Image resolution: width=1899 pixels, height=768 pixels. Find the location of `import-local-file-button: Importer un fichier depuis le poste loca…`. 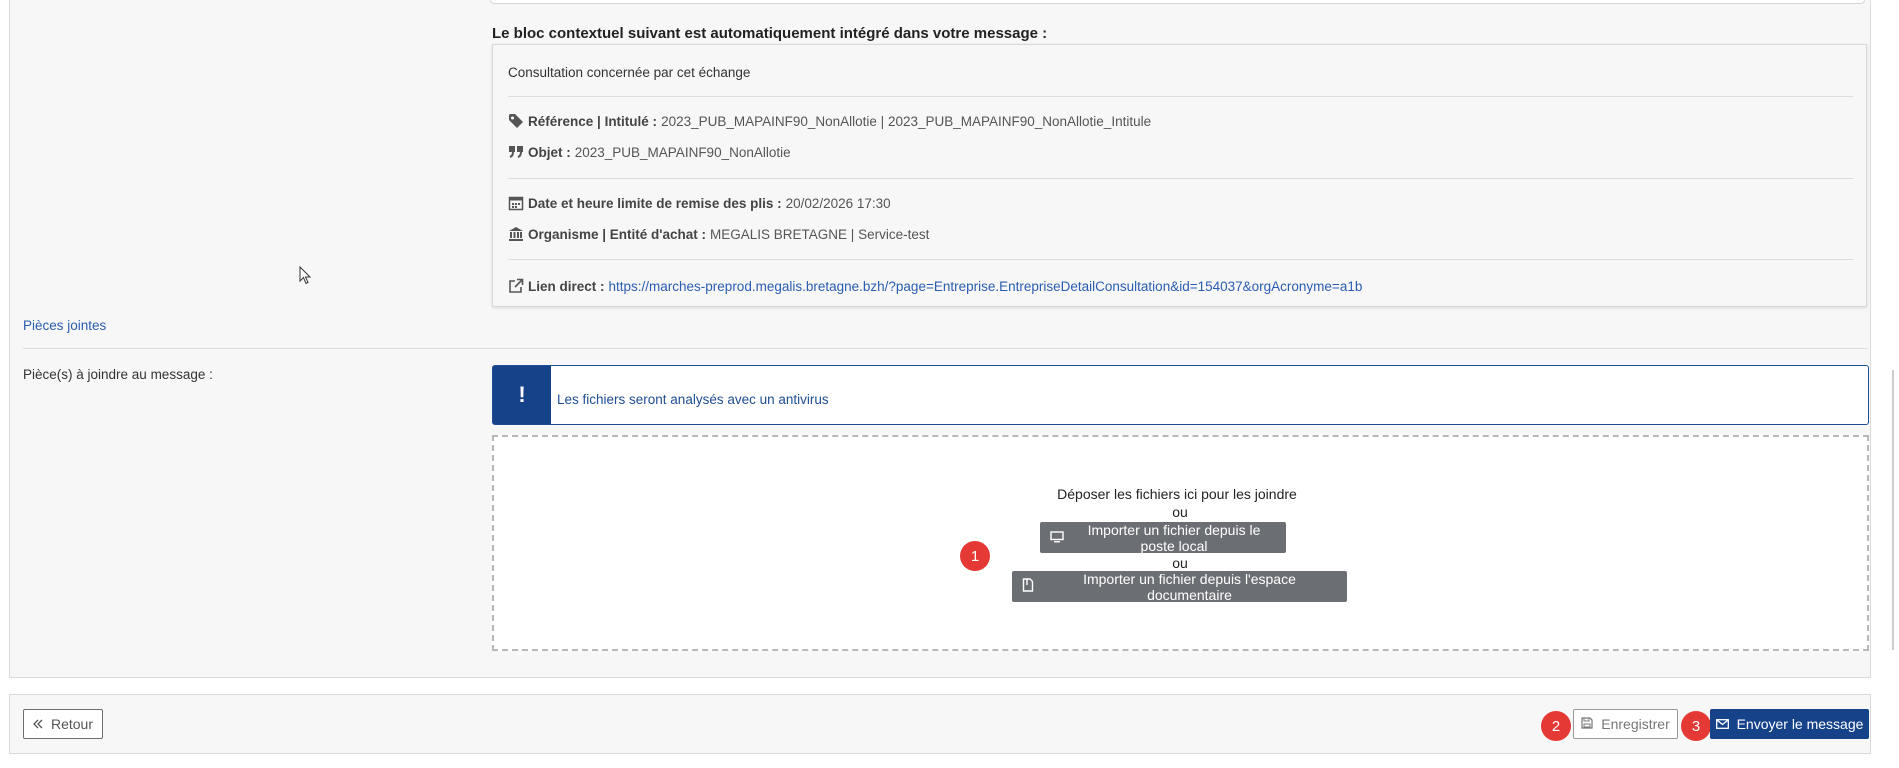

import-local-file-button: Importer un fichier depuis le poste loca… is located at coordinates (1163, 537).